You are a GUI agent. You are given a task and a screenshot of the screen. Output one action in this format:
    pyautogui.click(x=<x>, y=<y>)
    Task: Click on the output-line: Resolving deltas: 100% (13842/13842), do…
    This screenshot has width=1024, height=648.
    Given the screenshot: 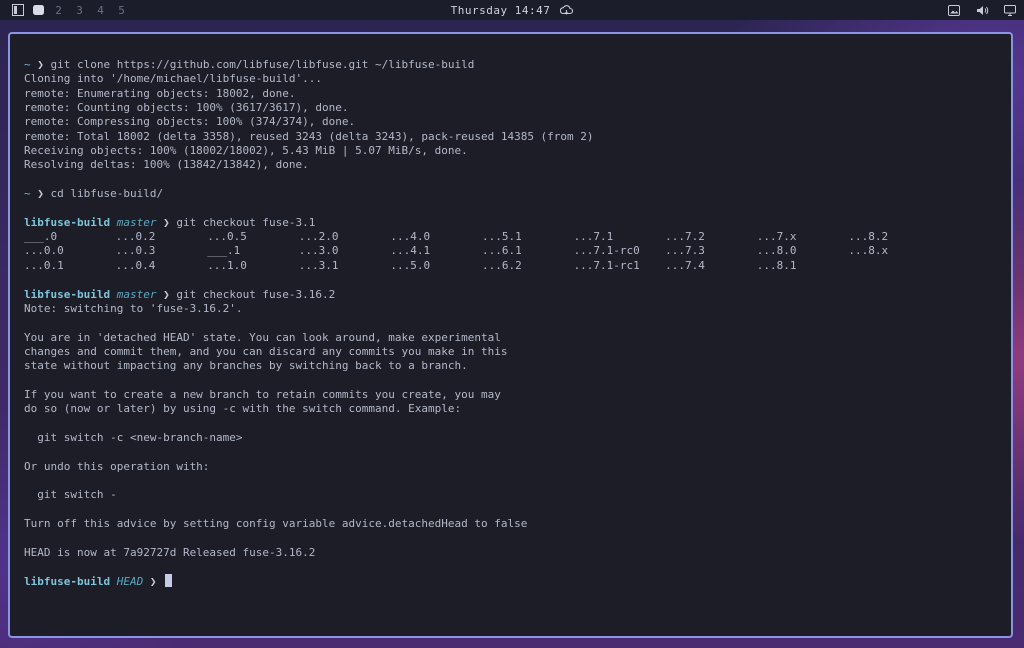 What is the action you would take?
    pyautogui.click(x=166, y=165)
    